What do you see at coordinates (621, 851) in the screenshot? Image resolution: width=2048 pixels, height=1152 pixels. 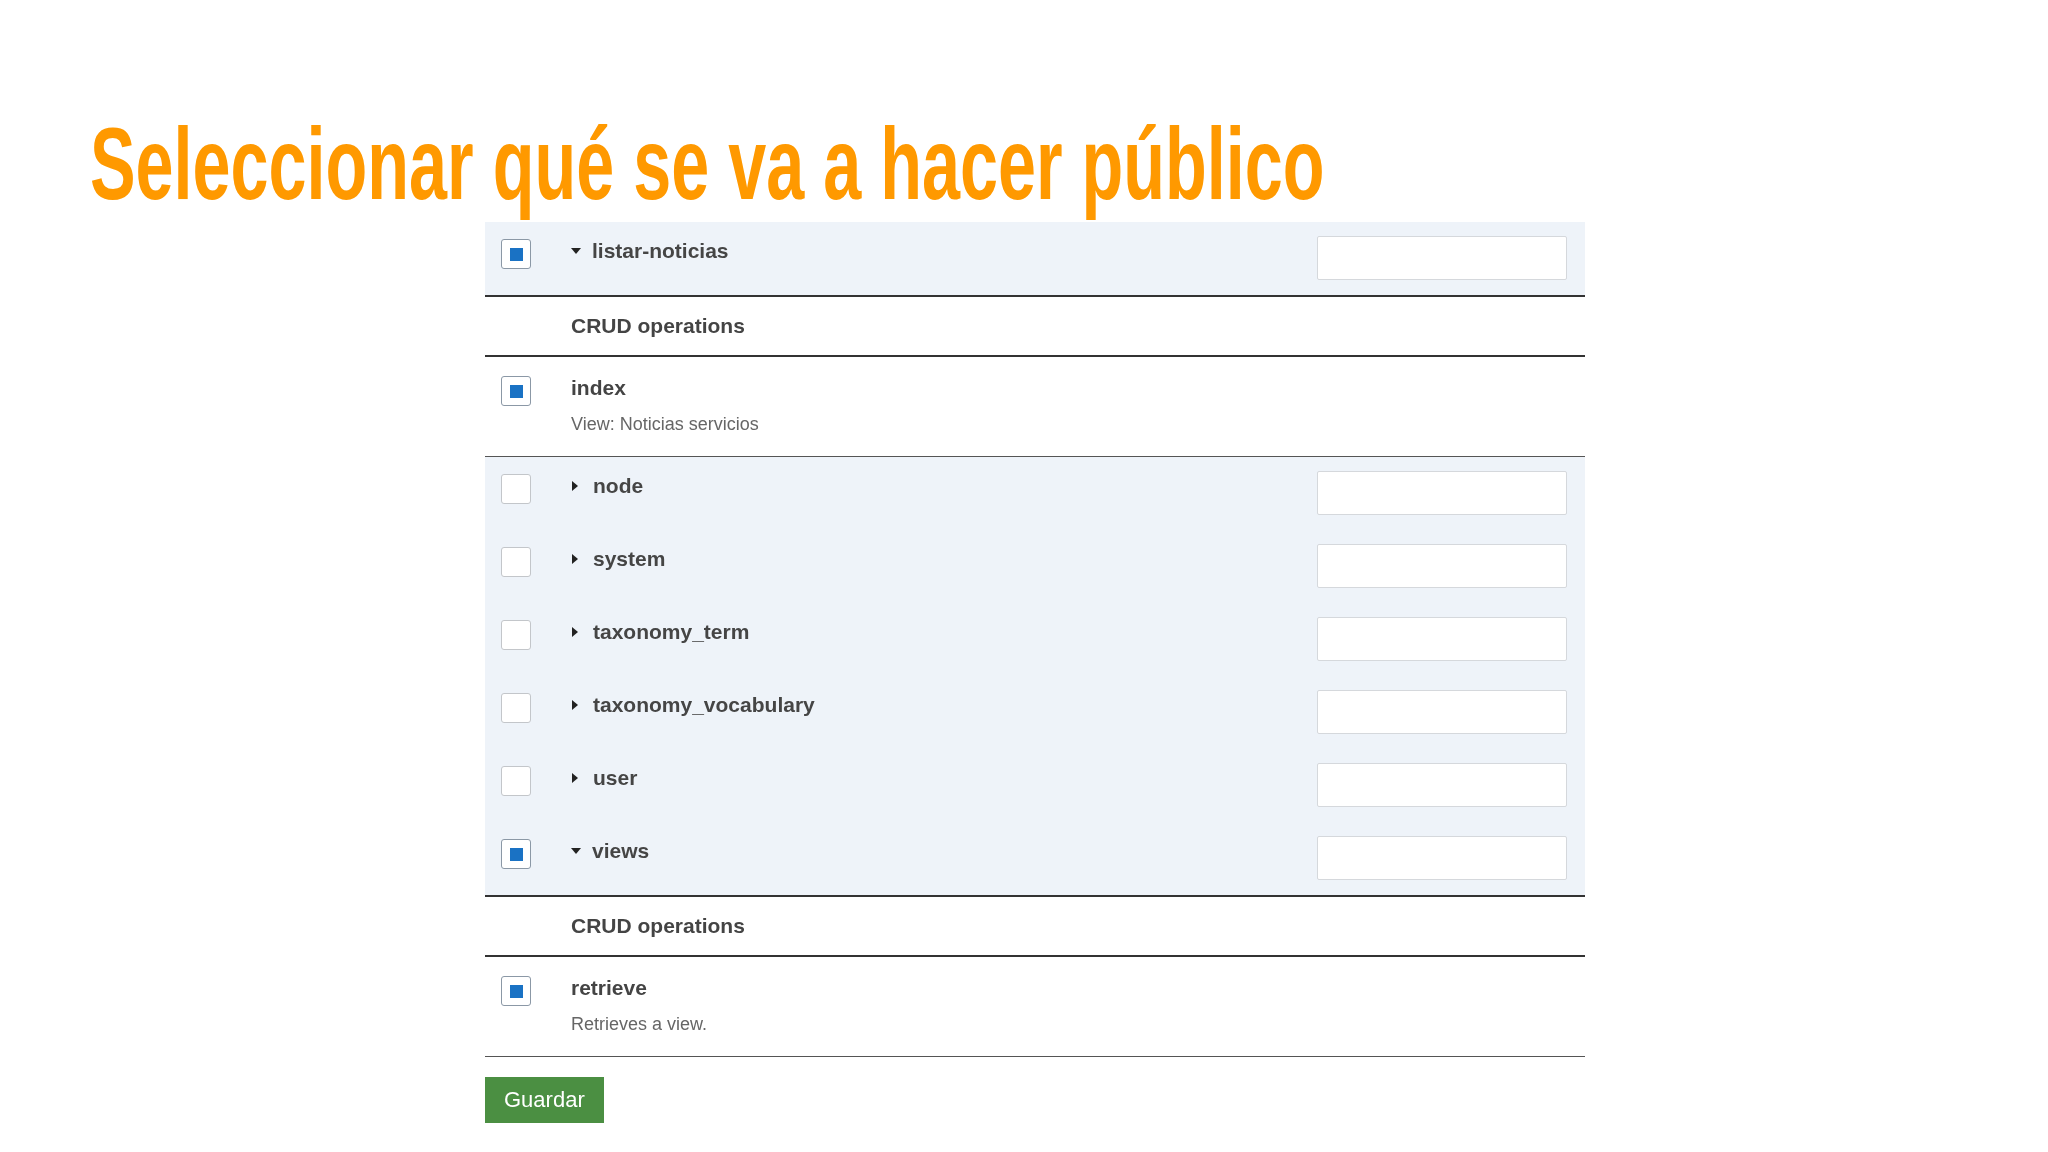 I see `resource-name: views` at bounding box center [621, 851].